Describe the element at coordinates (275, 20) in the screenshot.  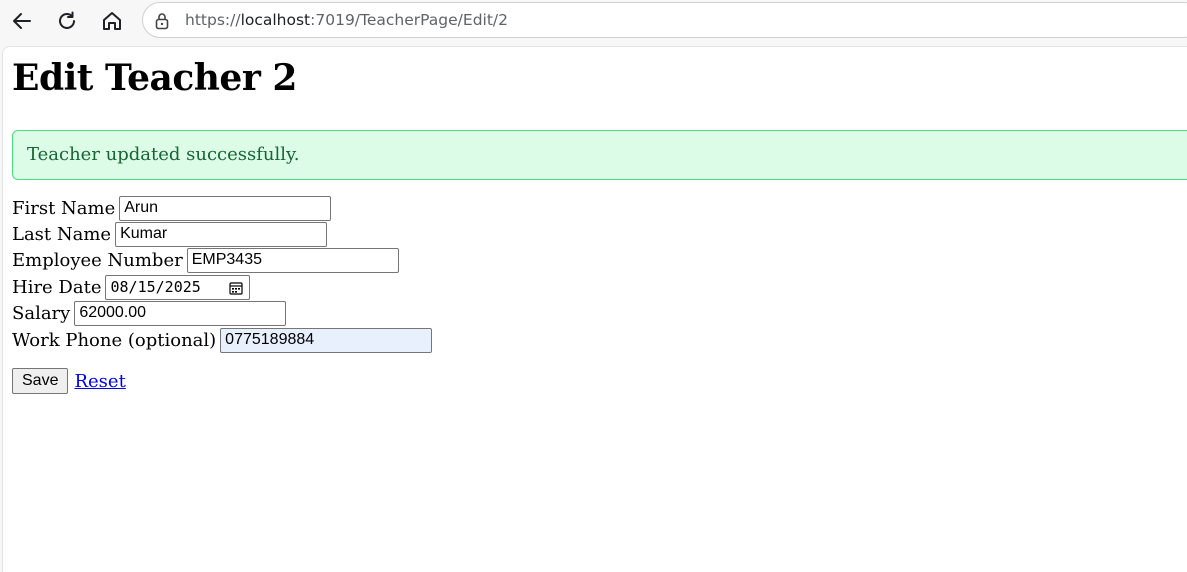
I see `url-host: localhost` at that location.